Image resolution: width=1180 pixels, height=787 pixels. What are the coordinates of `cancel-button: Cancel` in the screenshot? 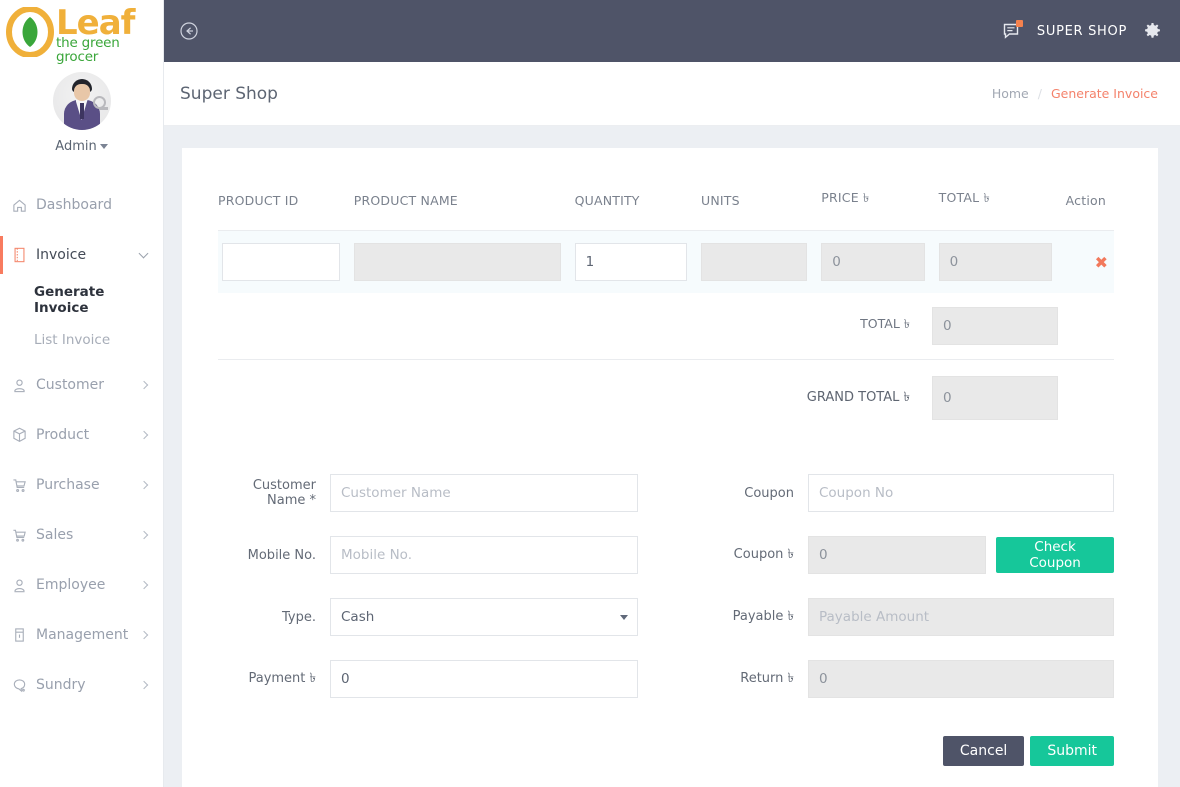 It's located at (983, 751).